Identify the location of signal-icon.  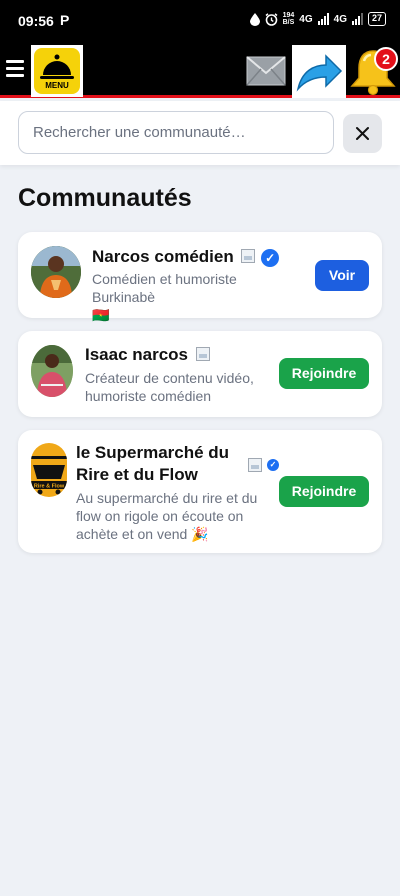
(323, 19).